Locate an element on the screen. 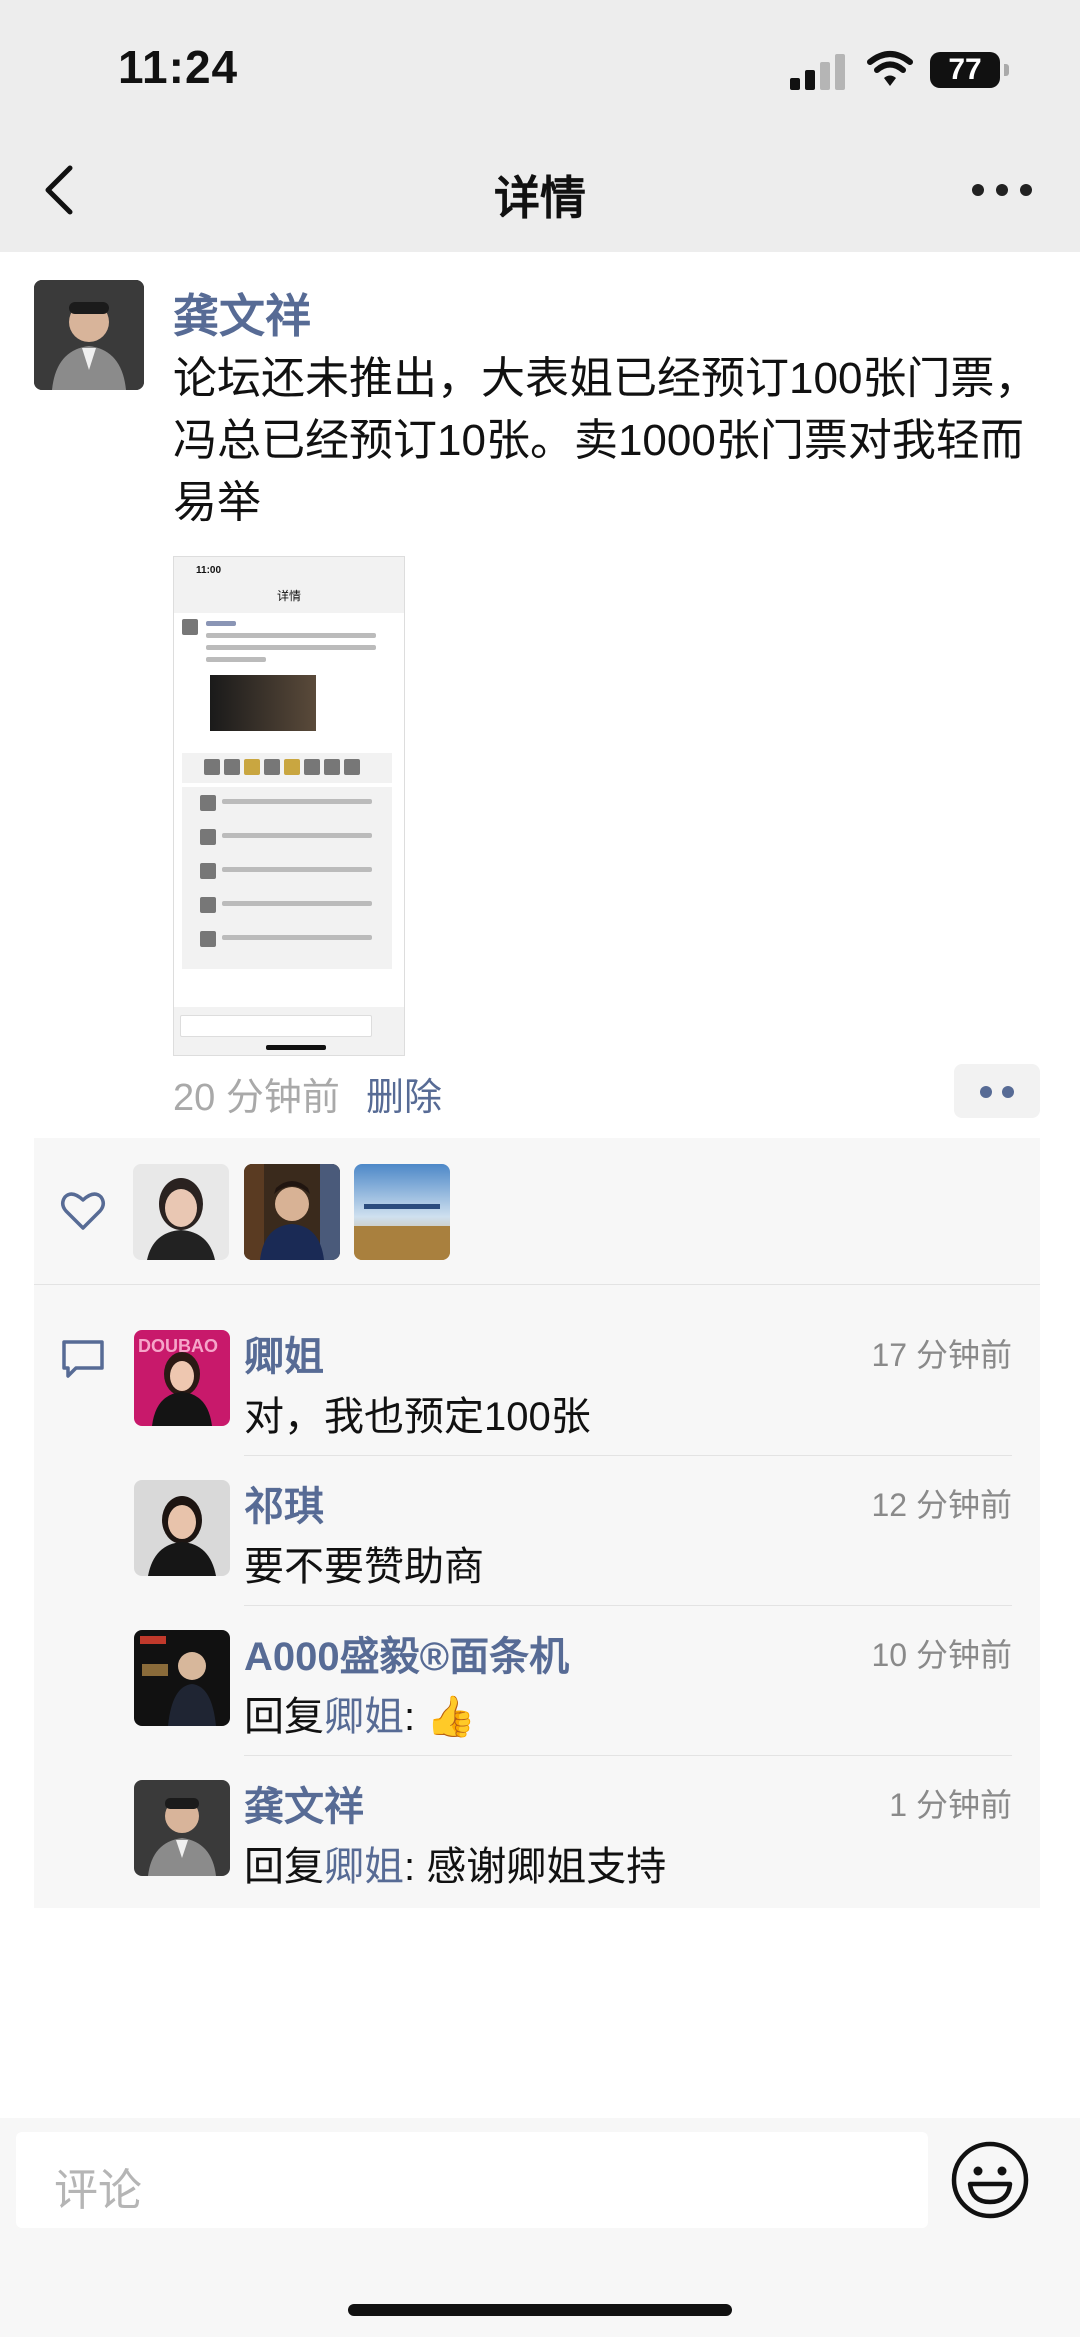 The image size is (1080, 2337). emoji-icon is located at coordinates (990, 2180).